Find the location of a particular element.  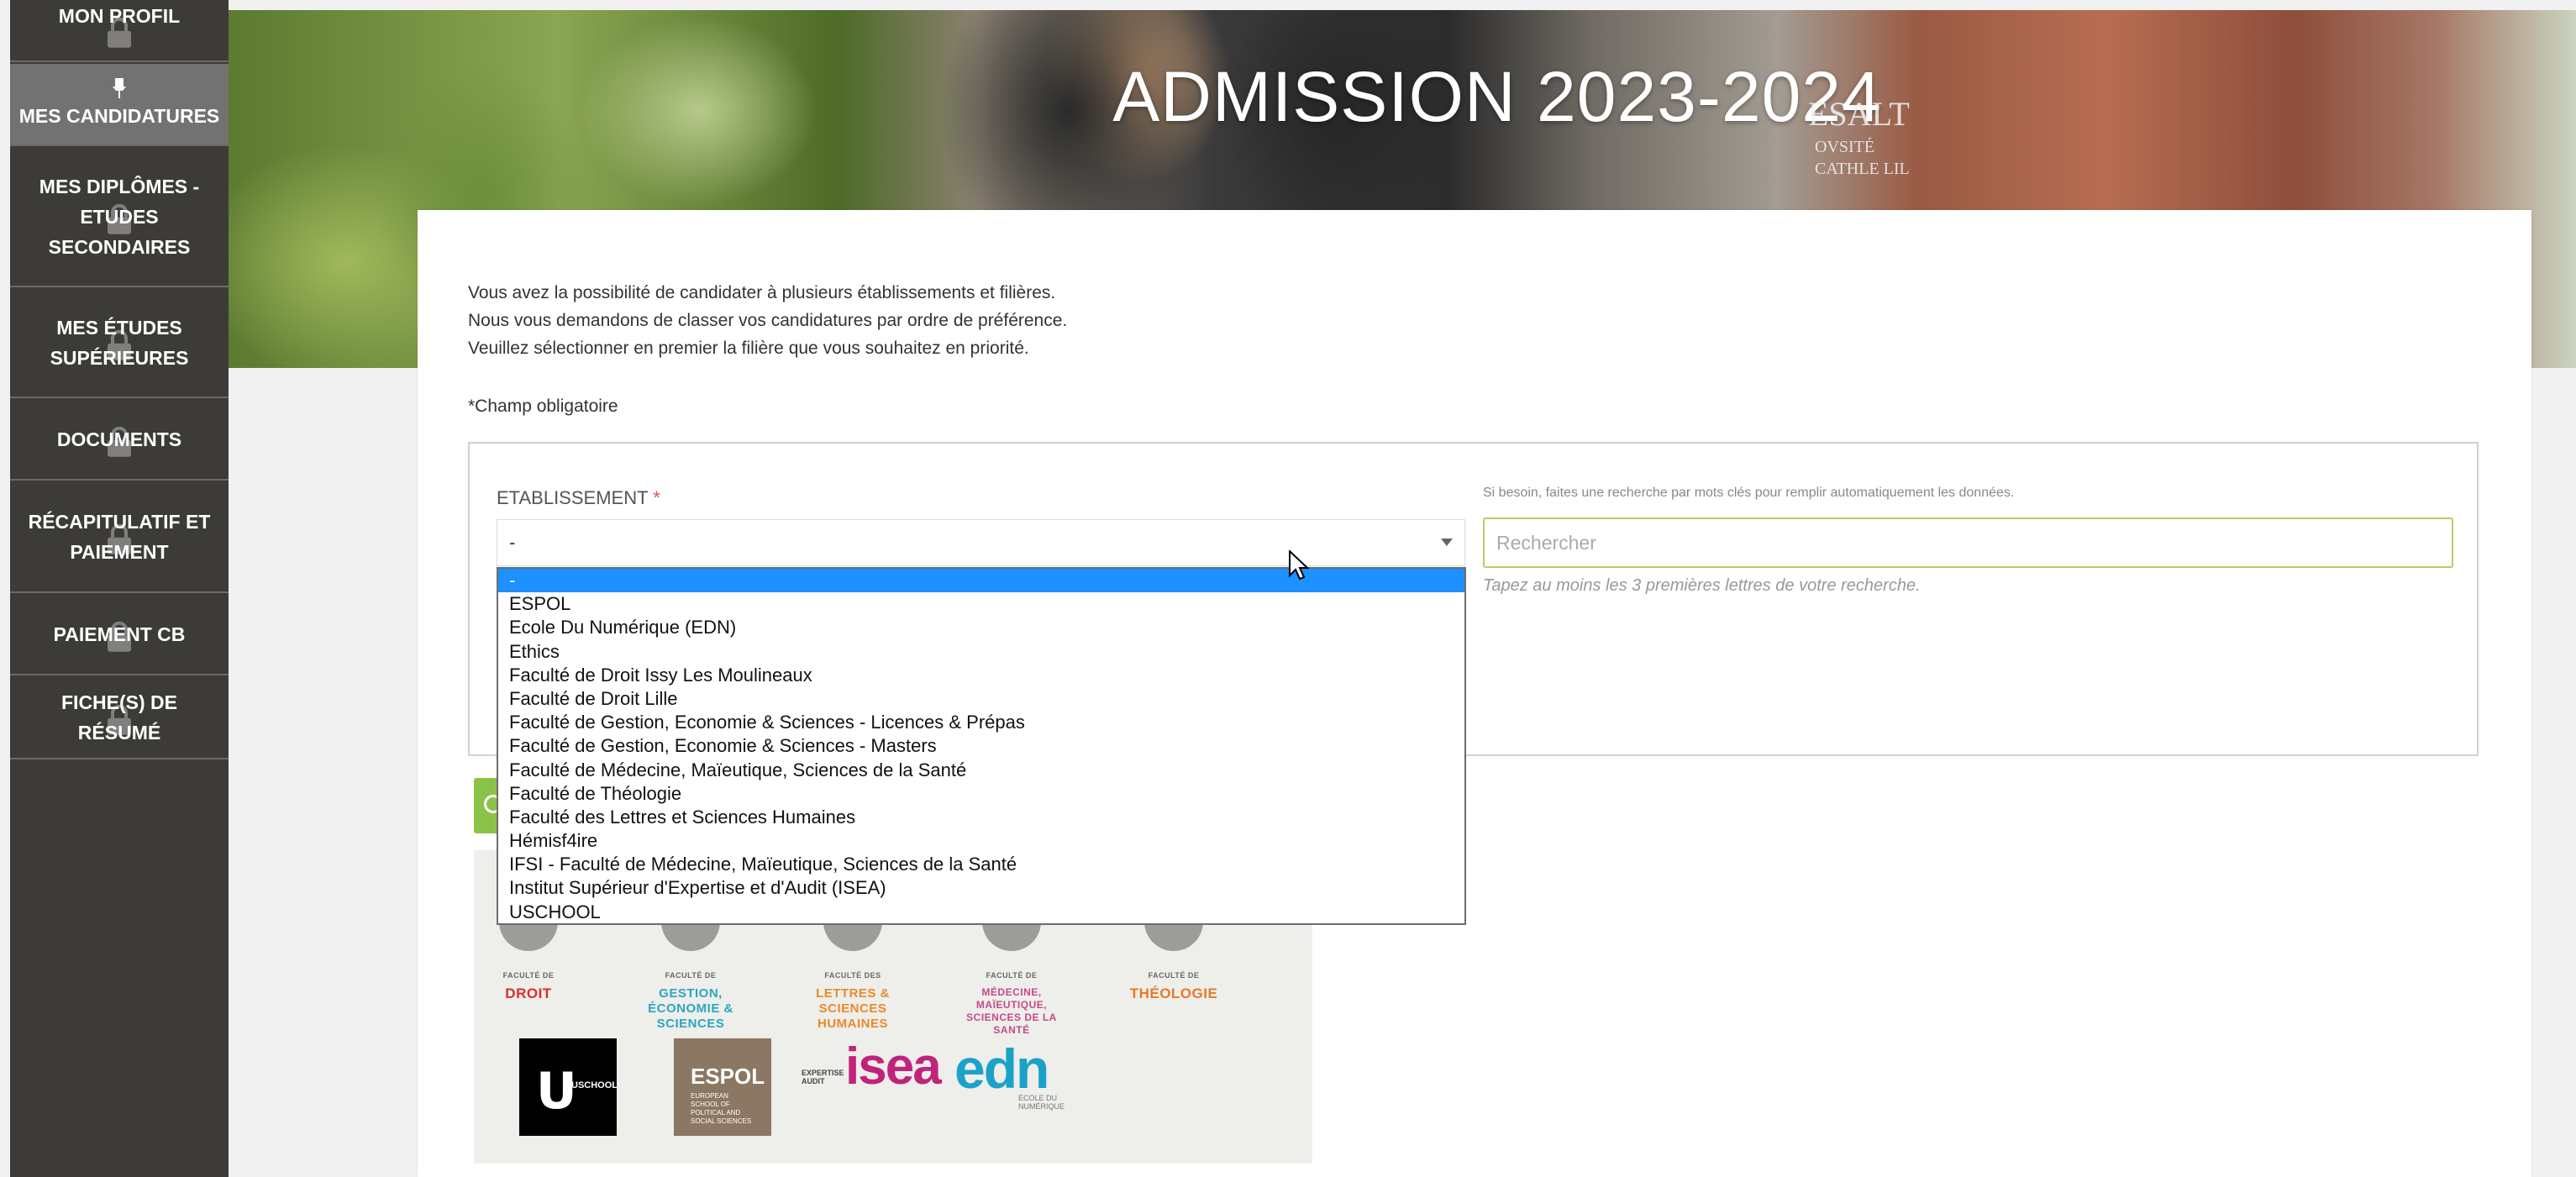

sidebar-item-mon-profil: MON PROFIL is located at coordinates (119, 31).